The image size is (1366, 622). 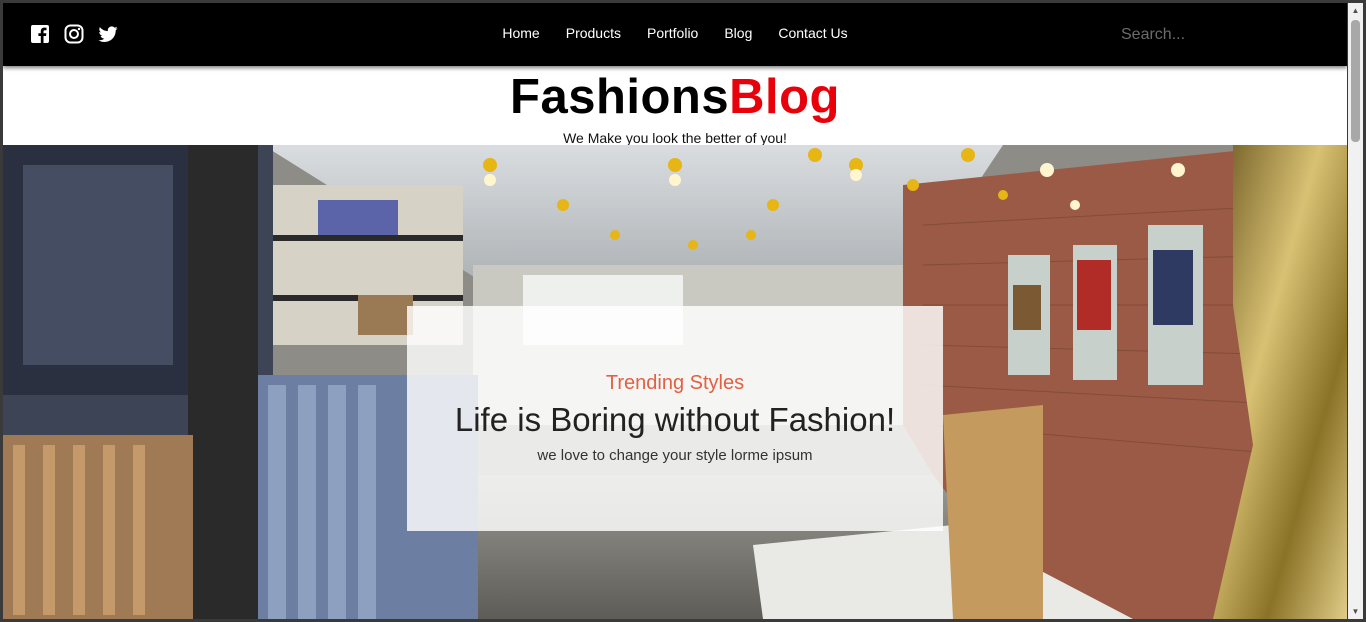 I want to click on hero-kicker: Trending Styles, so click(x=675, y=383).